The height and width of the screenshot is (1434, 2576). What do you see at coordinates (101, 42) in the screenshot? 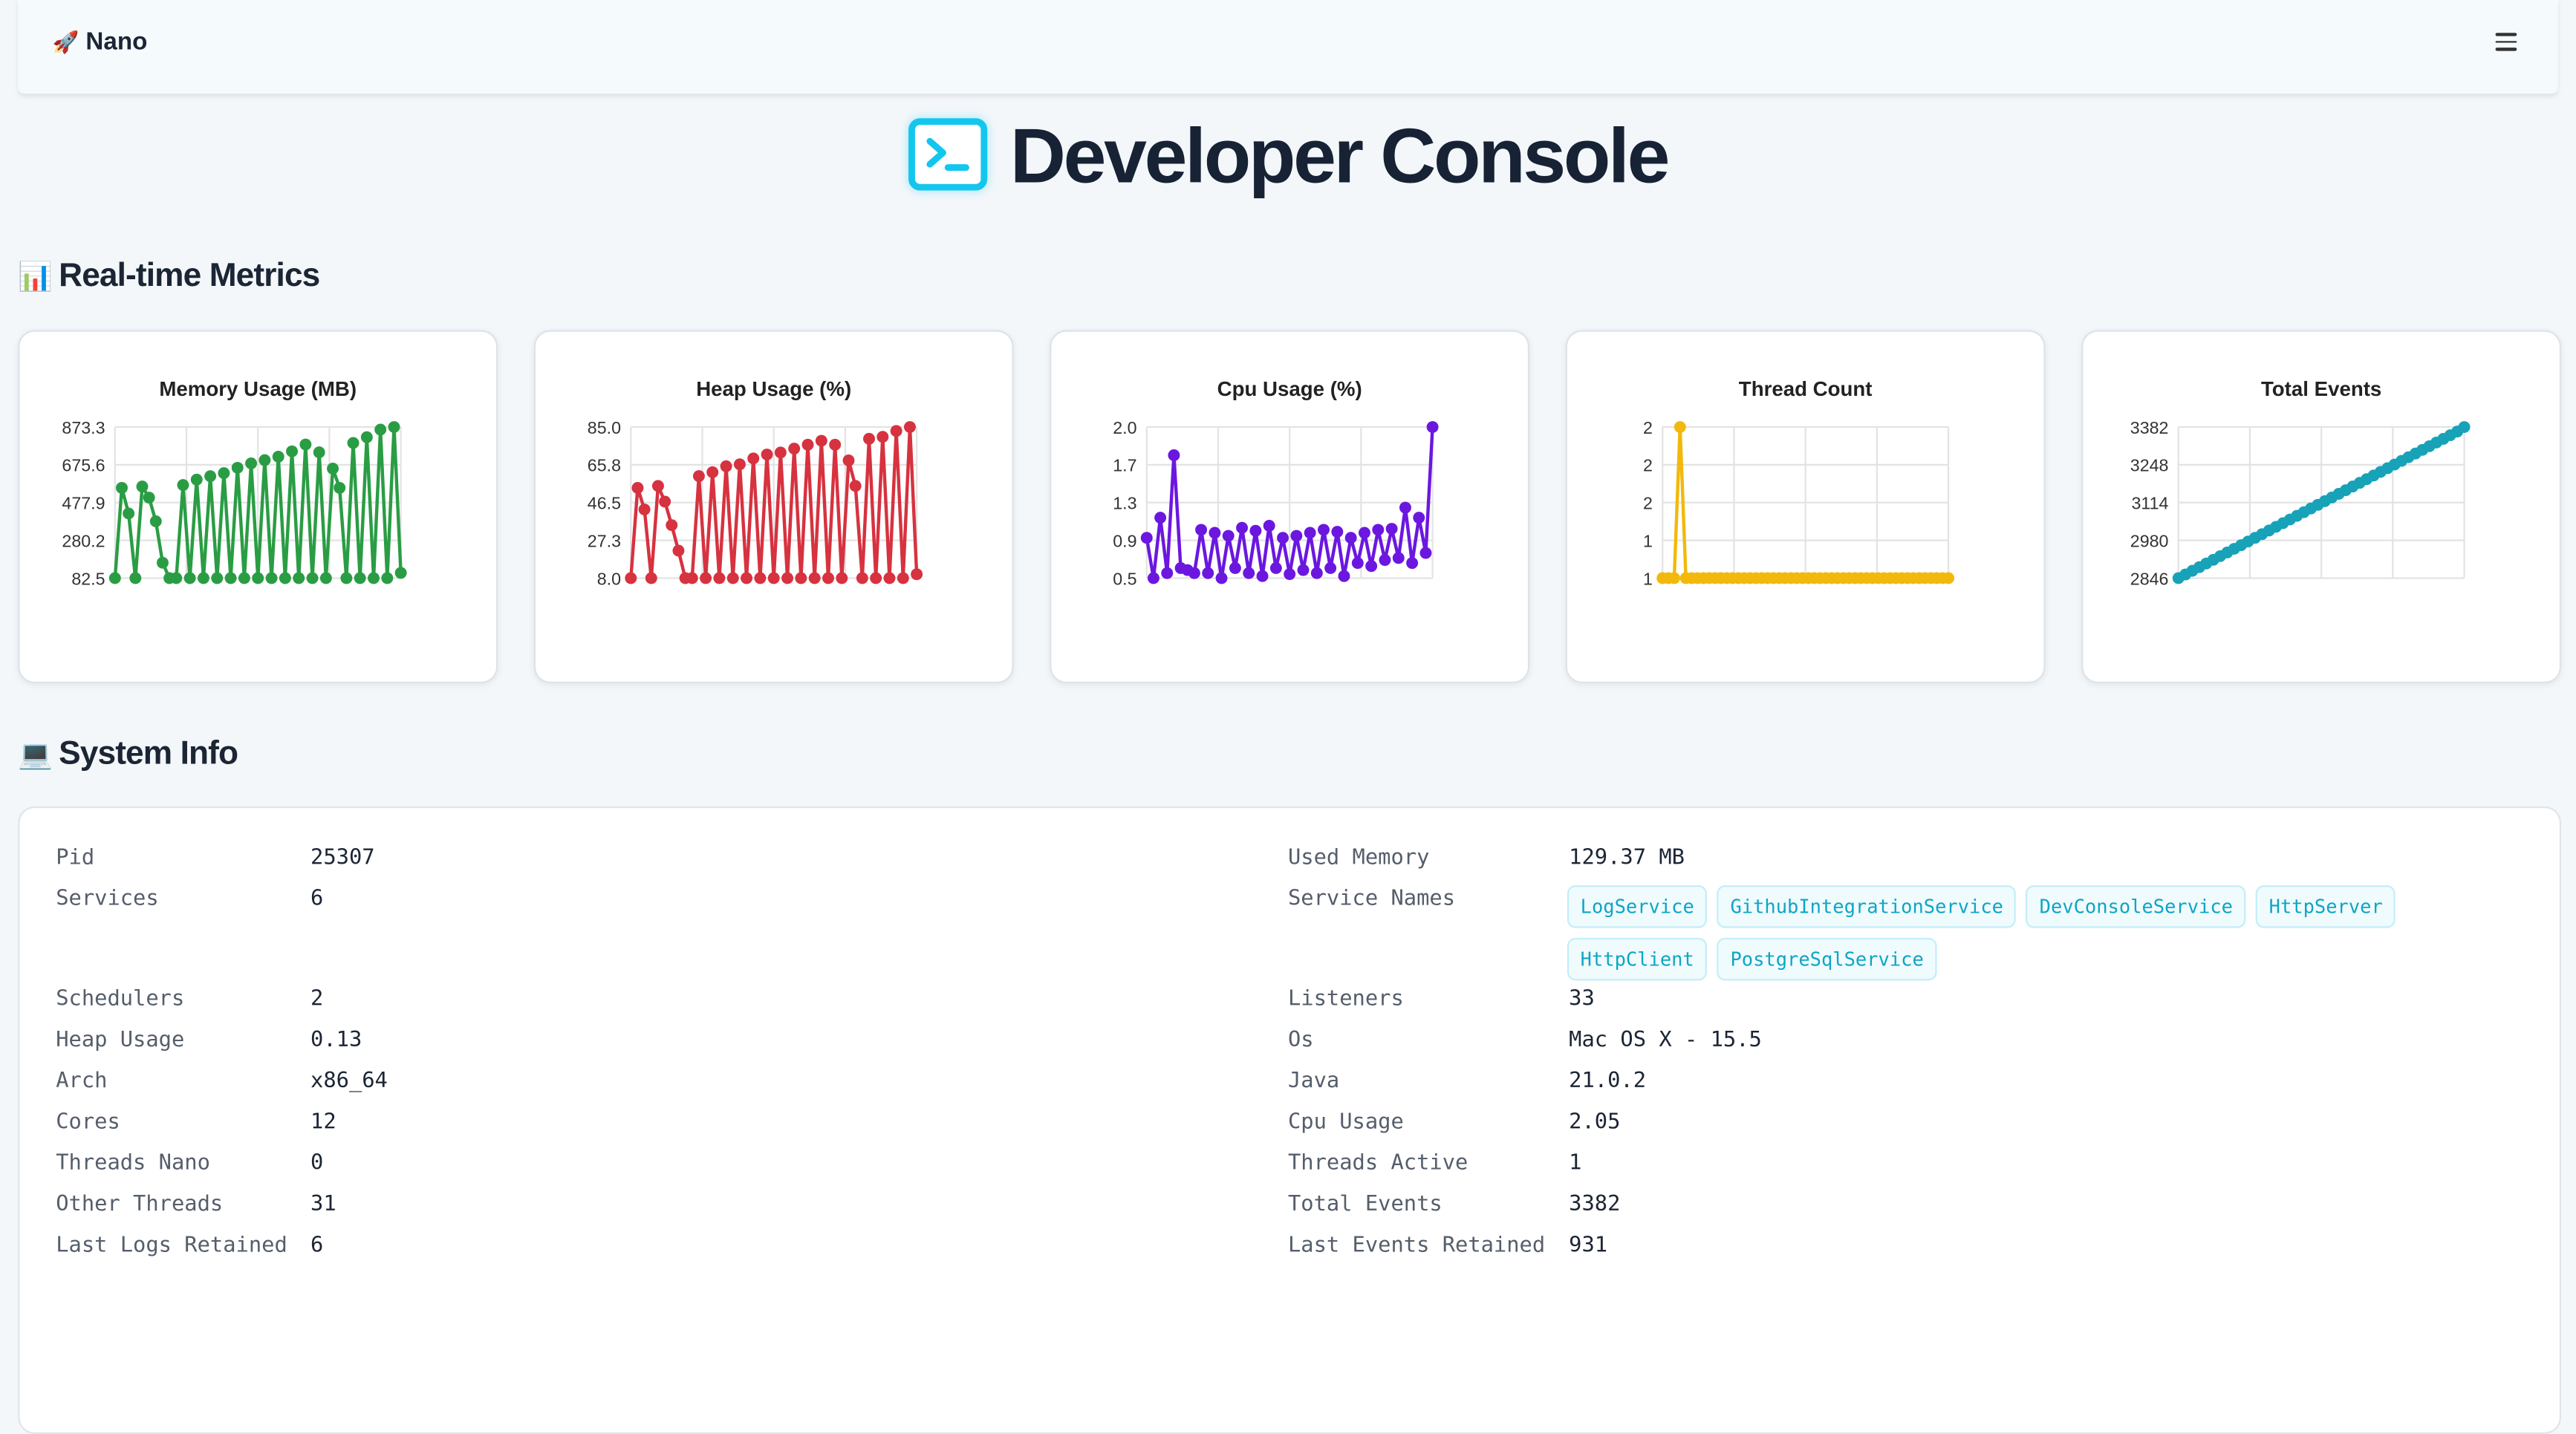
I see `brand-link: 🚀 Nano` at bounding box center [101, 42].